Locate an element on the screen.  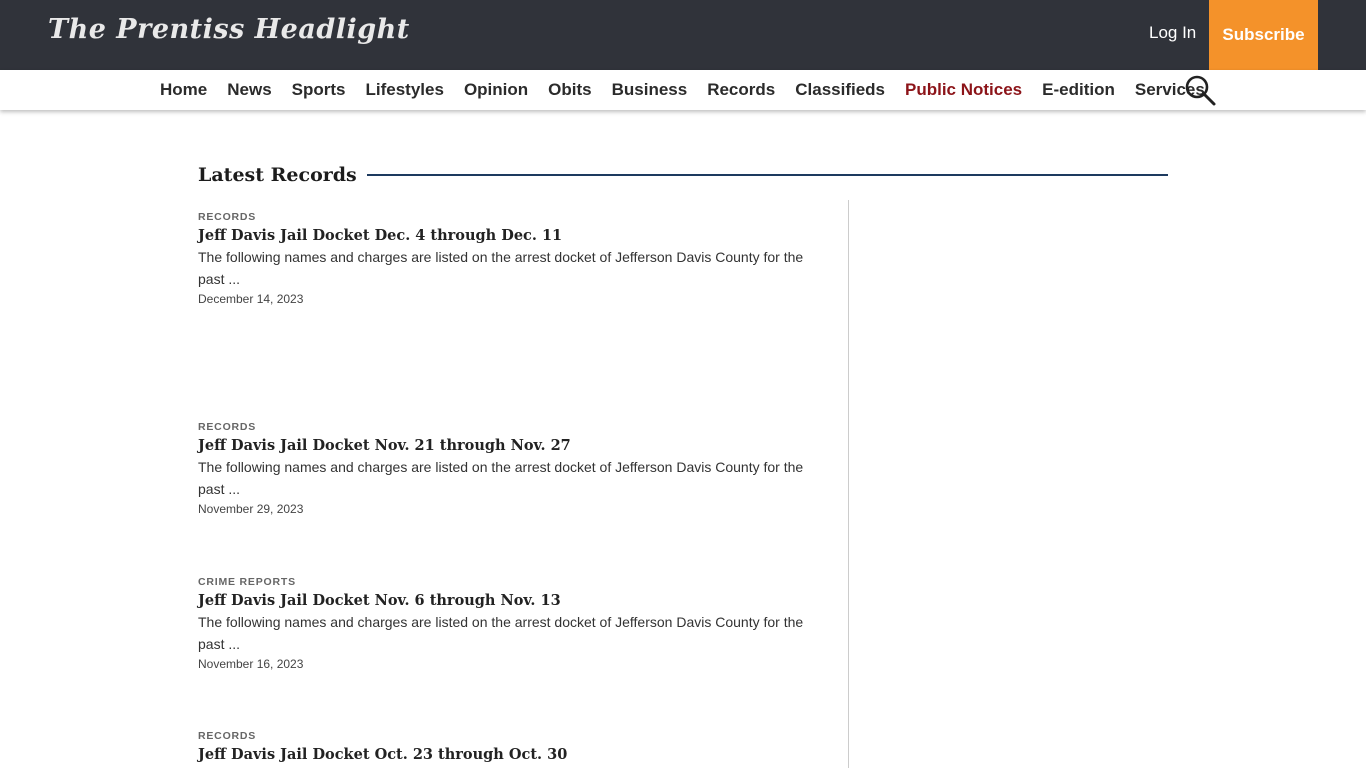
nav-item-home: Home is located at coordinates (183, 90).